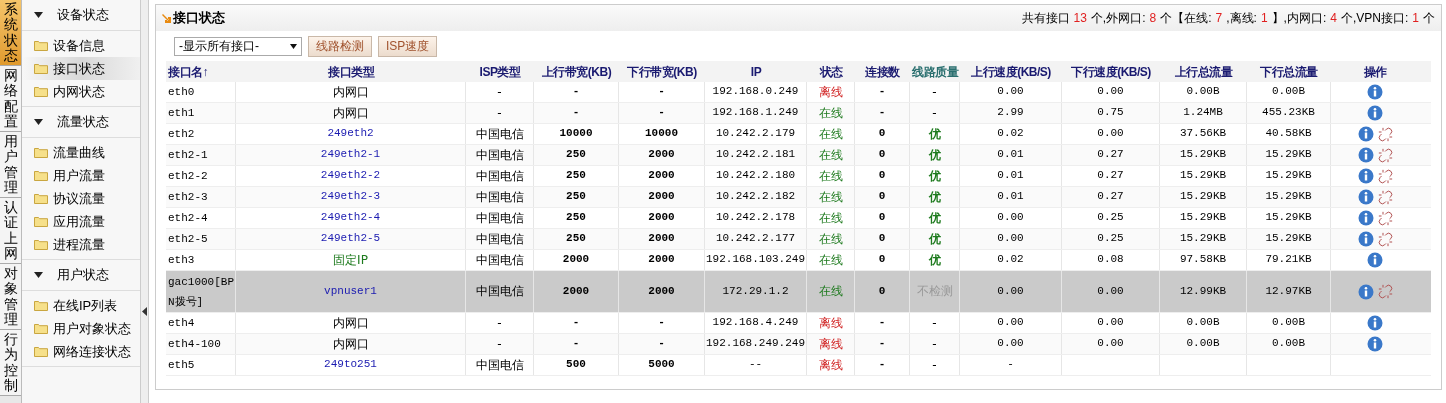 The width and height of the screenshot is (1446, 403). What do you see at coordinates (576, 218) in the screenshot?
I see `upstream-bandwidth: 250` at bounding box center [576, 218].